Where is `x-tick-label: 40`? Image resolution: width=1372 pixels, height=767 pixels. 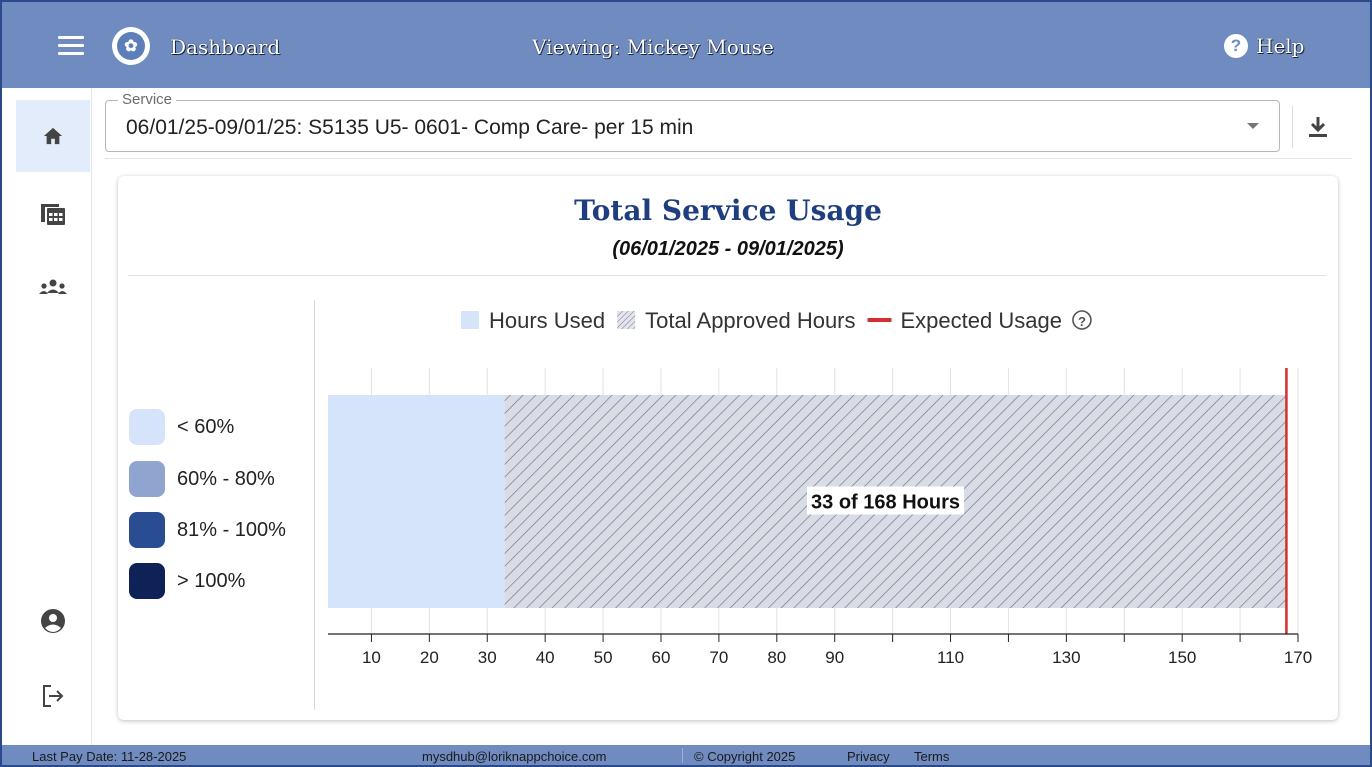
x-tick-label: 40 is located at coordinates (545, 657).